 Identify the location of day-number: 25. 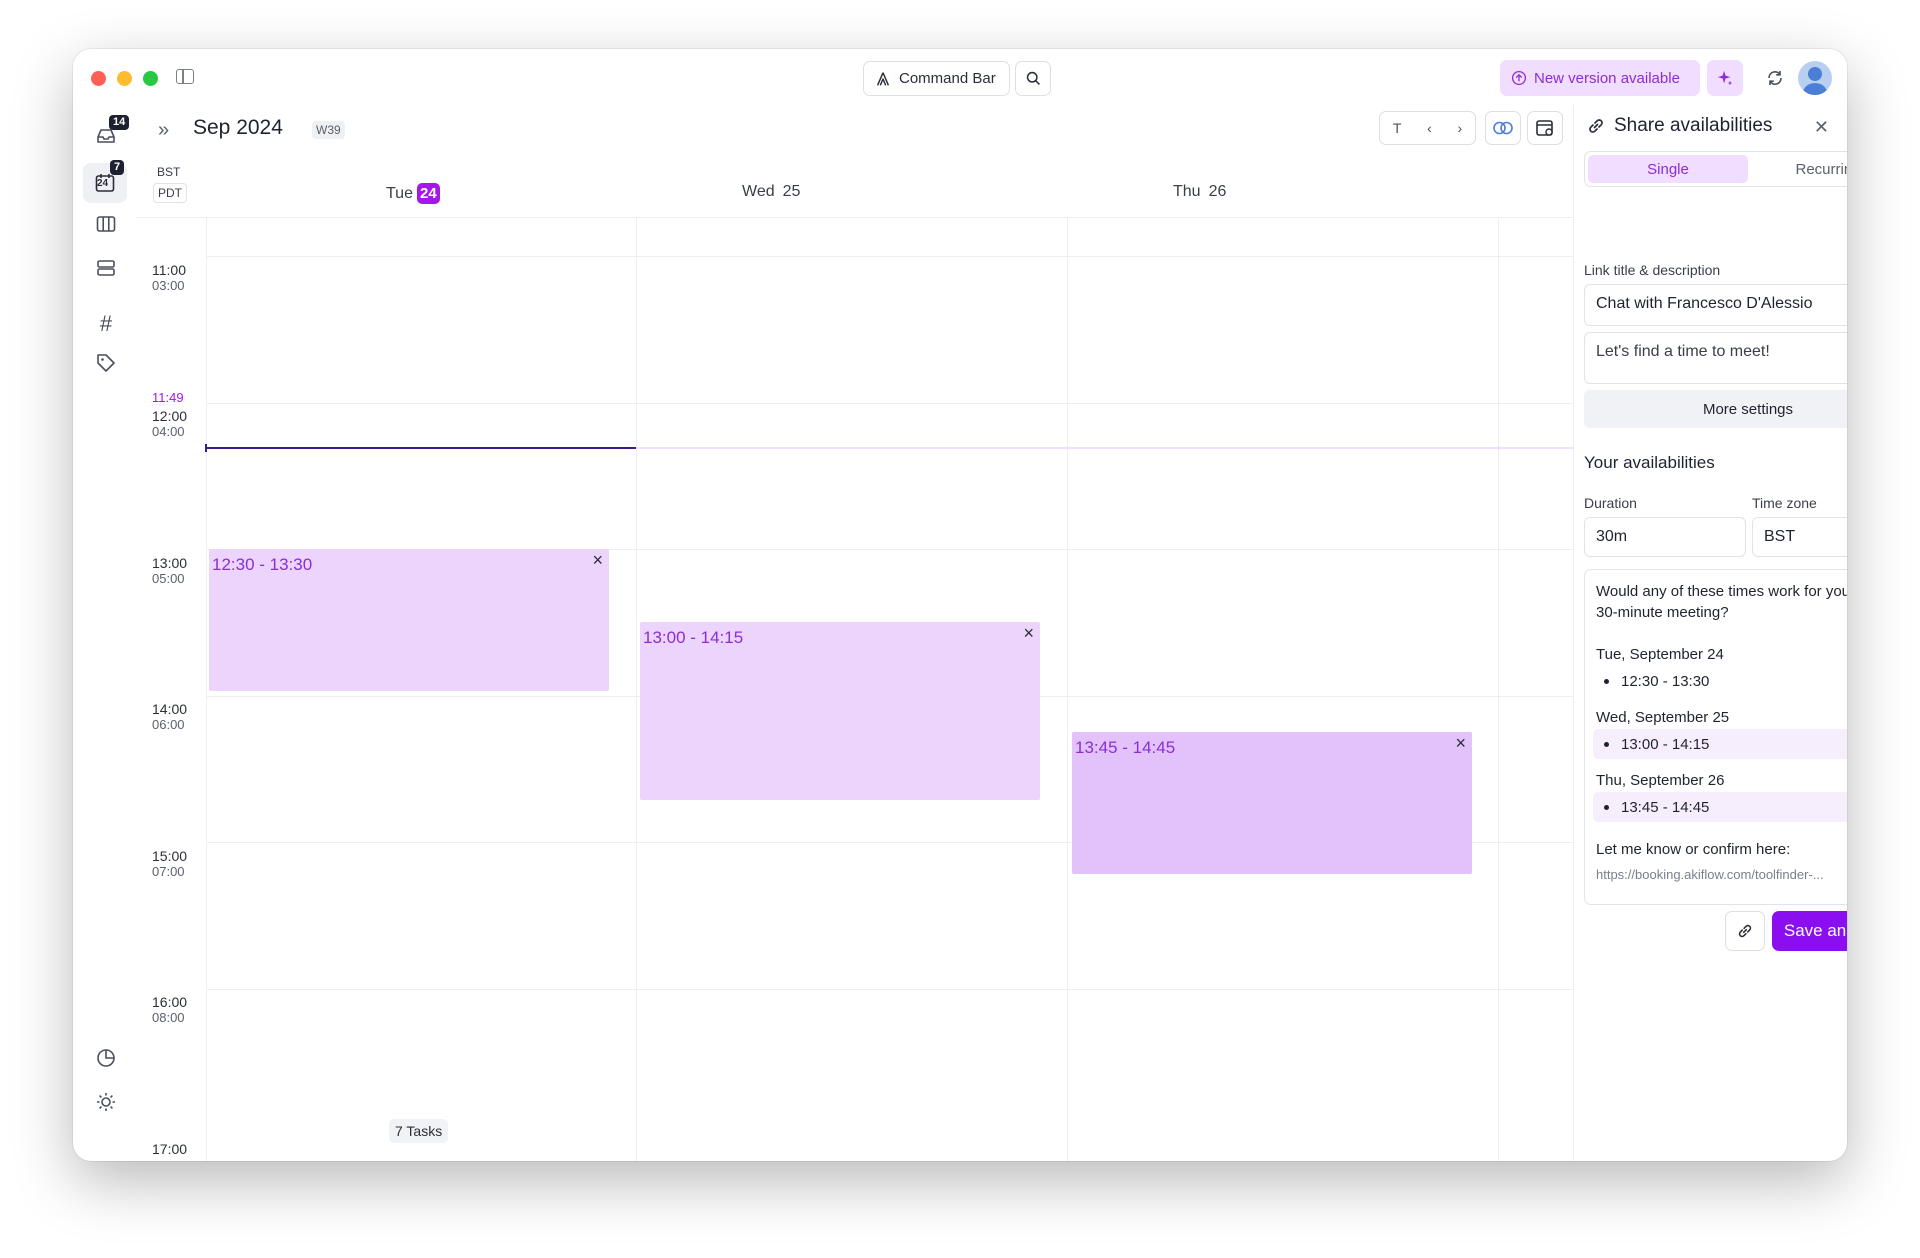
(791, 191).